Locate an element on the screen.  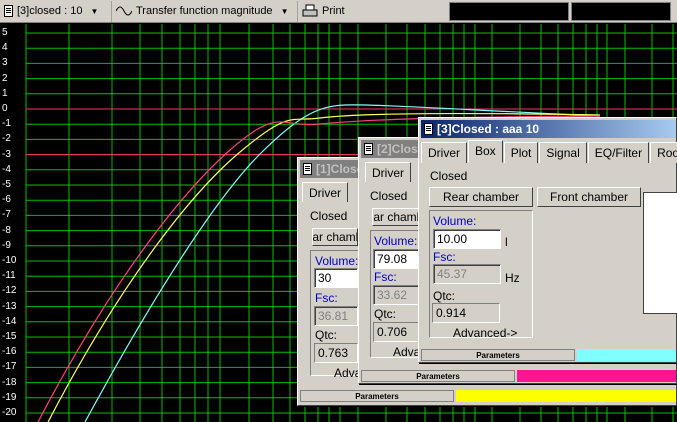
sine-wave-icon is located at coordinates (124, 11).